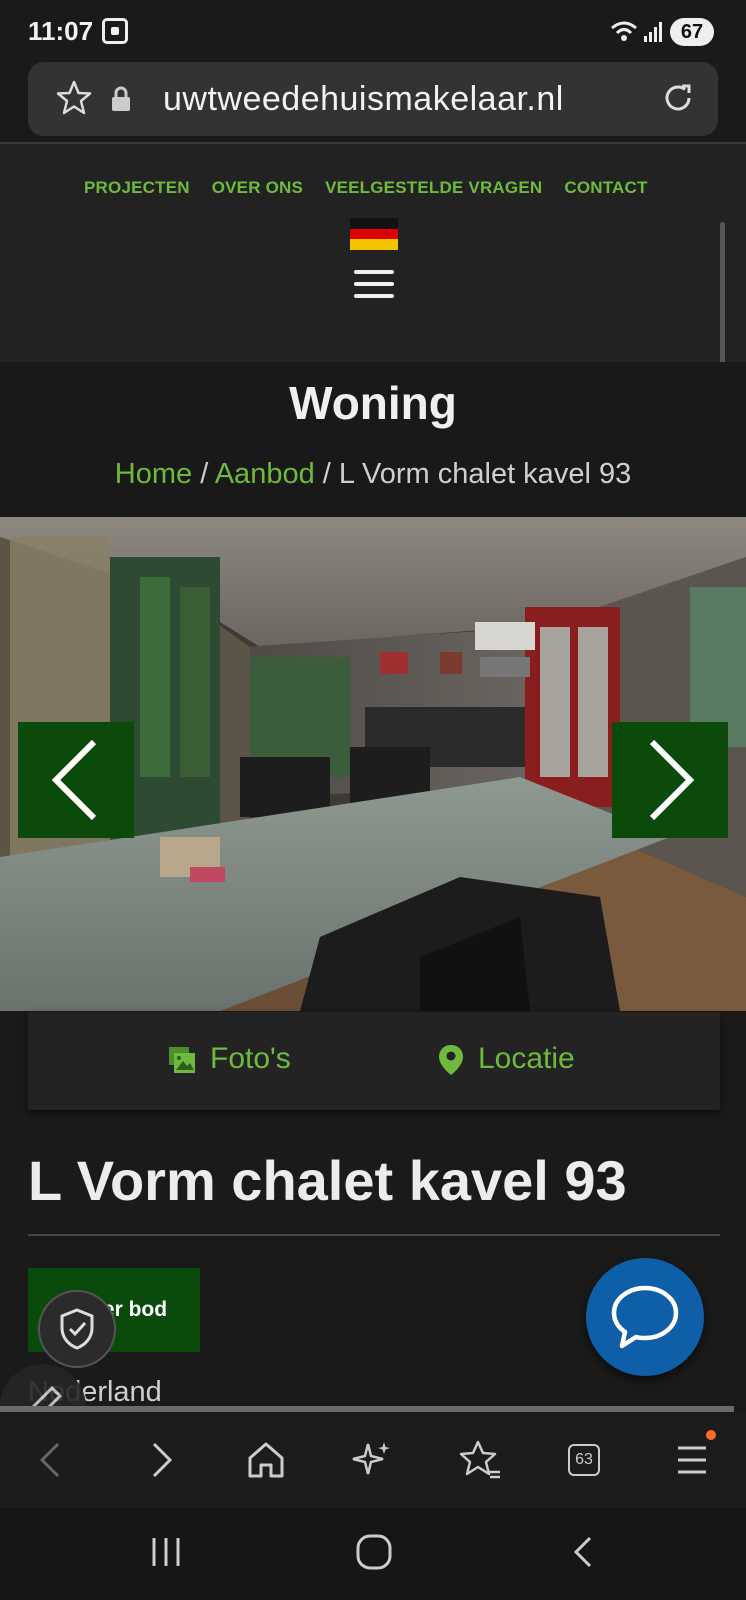  Describe the element at coordinates (182, 1060) in the screenshot. I see `images-icon` at that location.